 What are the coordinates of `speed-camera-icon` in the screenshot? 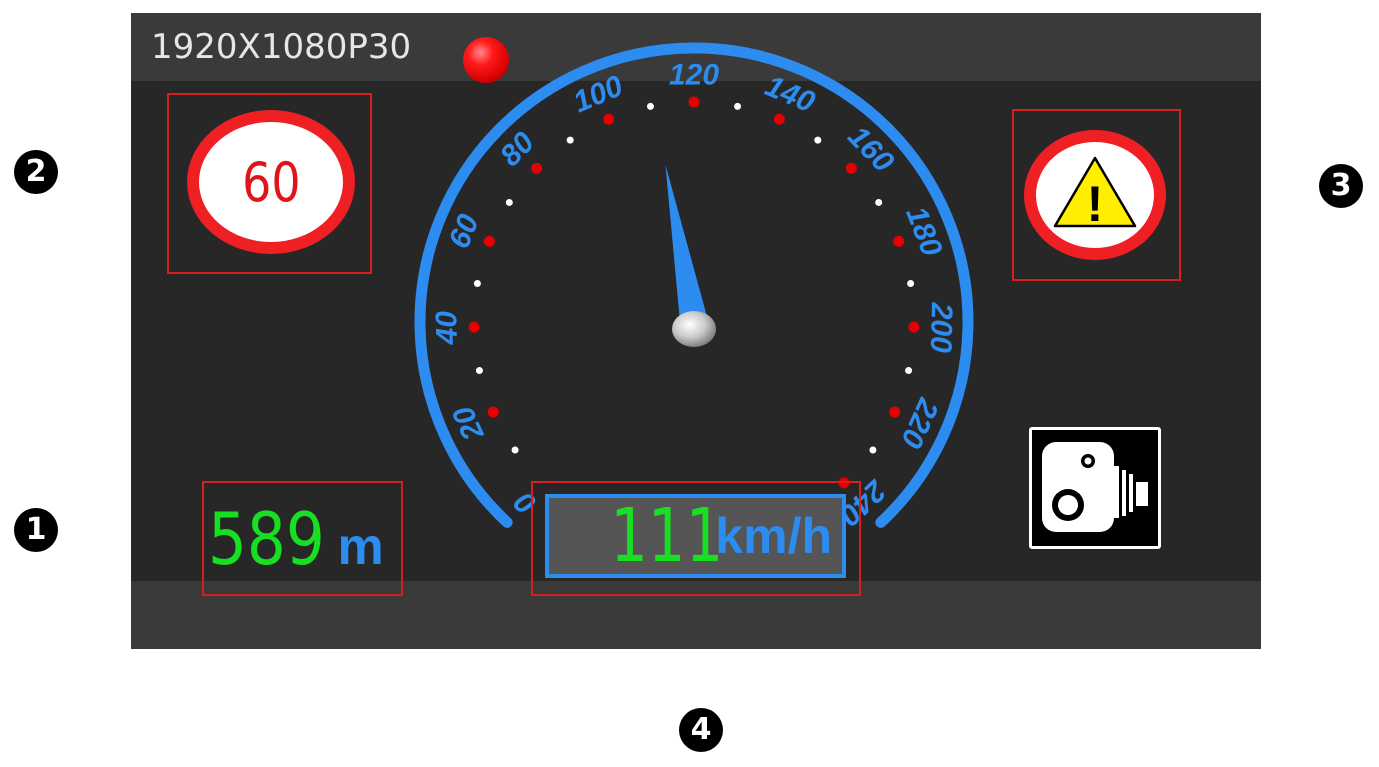 It's located at (1095, 488).